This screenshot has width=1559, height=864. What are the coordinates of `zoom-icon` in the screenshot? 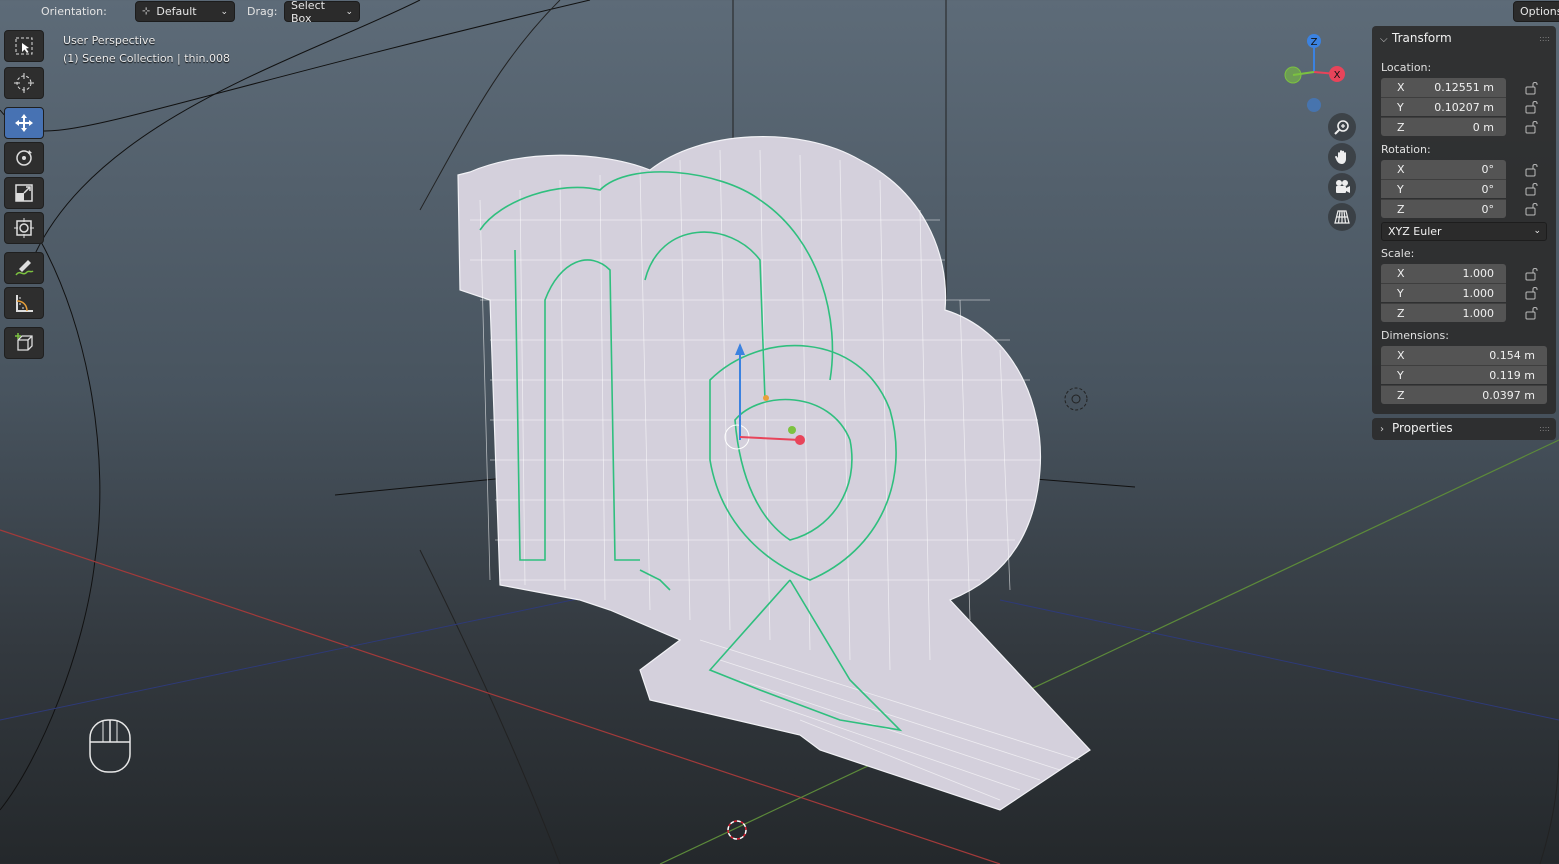 It's located at (1341, 127).